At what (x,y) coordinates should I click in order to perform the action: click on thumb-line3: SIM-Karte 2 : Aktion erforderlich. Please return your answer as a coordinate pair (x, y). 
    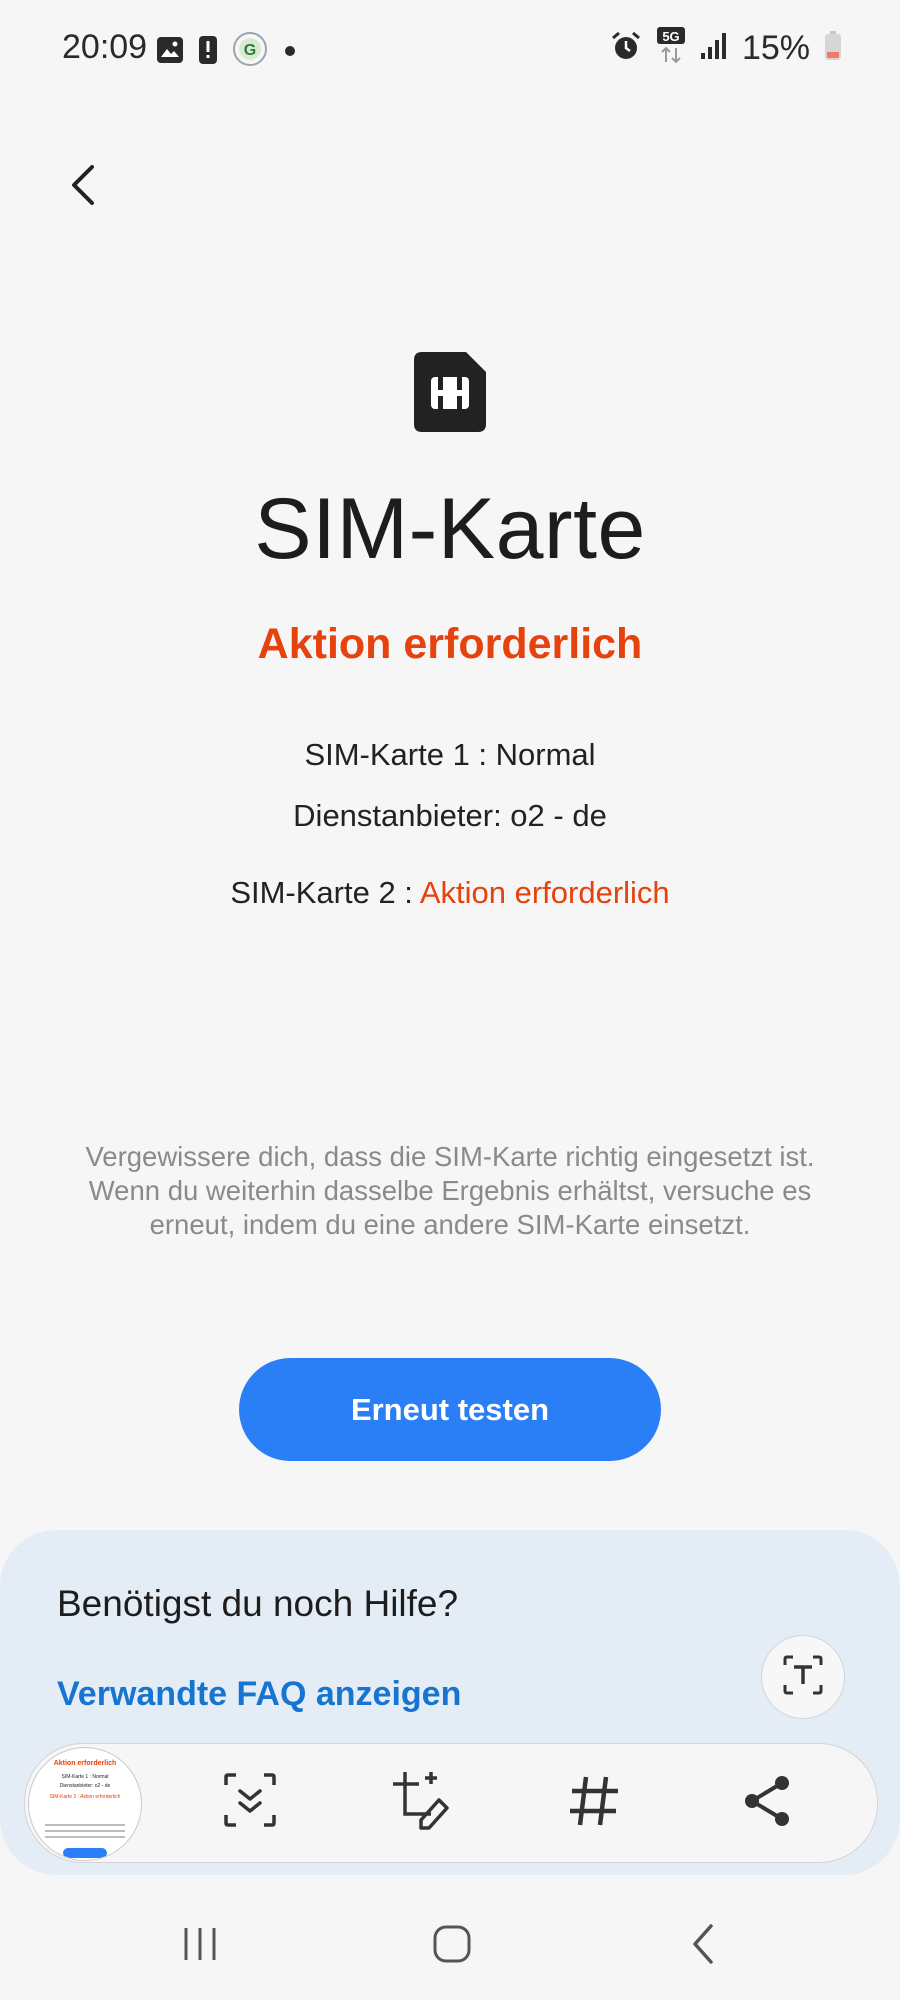
    Looking at the image, I should click on (85, 1797).